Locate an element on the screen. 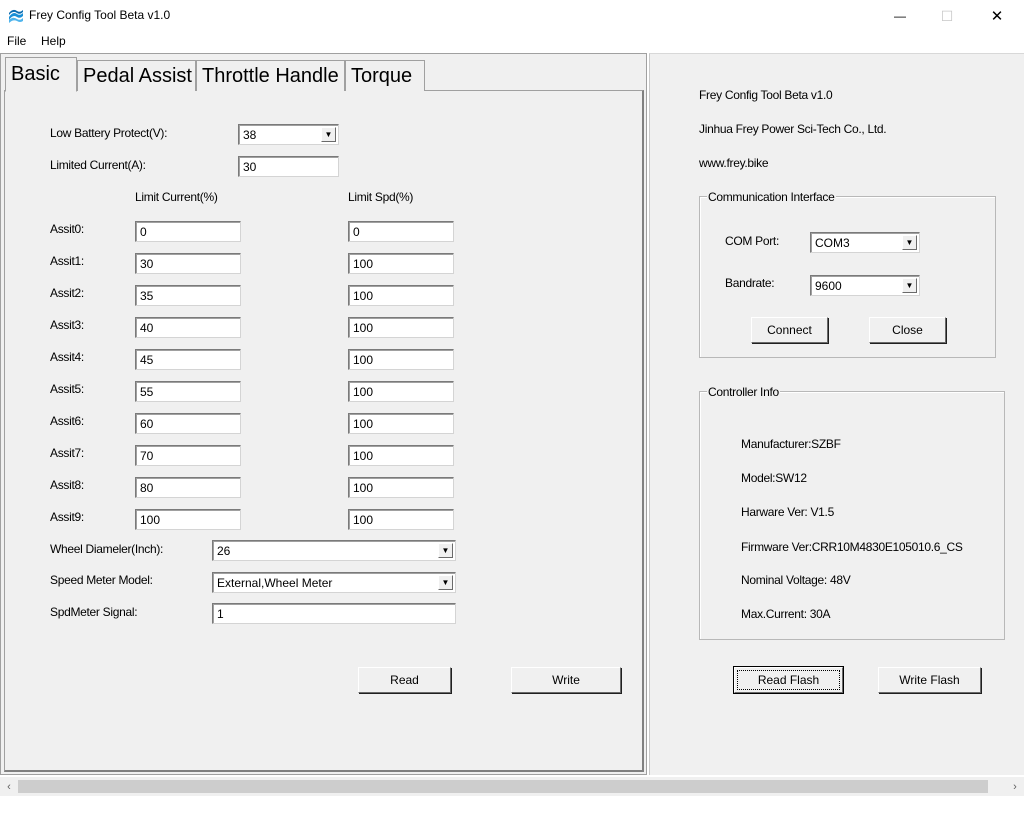 This screenshot has width=1024, height=820. assist-label: Assit7: is located at coordinates (67, 453).